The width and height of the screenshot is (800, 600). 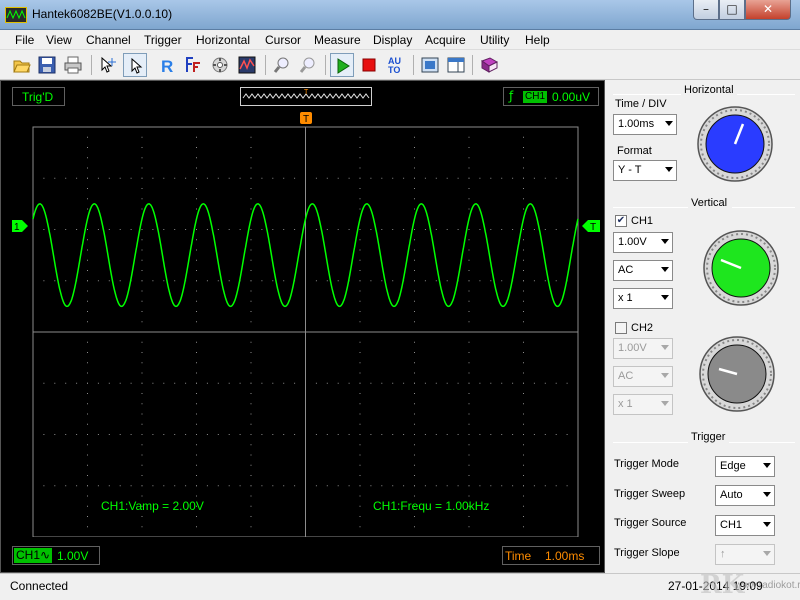 What do you see at coordinates (706, 10) in the screenshot?
I see `minimize-button: –` at bounding box center [706, 10].